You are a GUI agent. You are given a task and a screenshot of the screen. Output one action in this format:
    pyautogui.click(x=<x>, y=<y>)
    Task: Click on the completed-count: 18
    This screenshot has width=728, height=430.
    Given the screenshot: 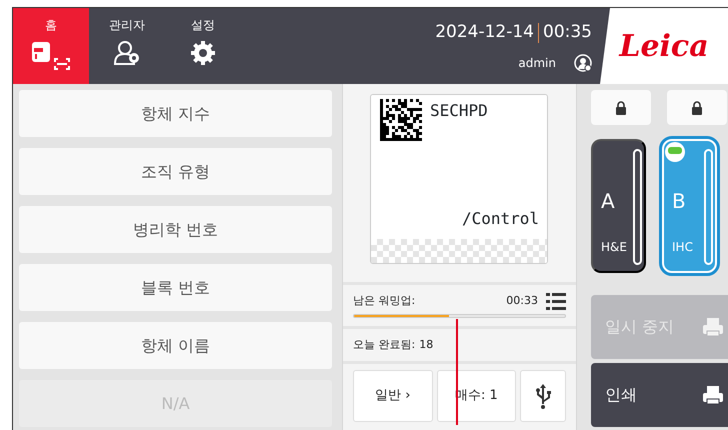 What is the action you would take?
    pyautogui.click(x=426, y=344)
    